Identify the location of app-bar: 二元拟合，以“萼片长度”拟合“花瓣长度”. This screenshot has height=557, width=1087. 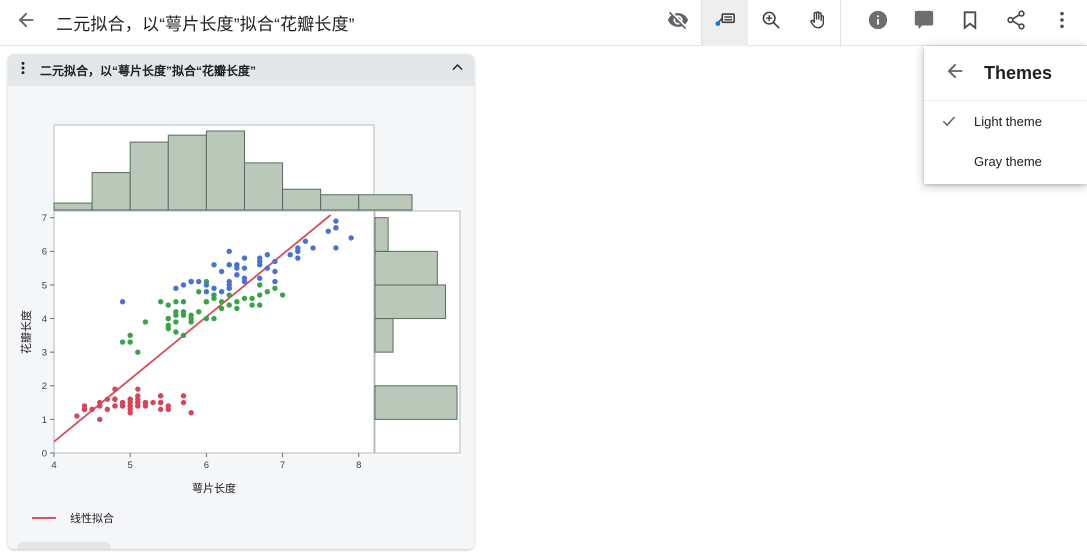
(543, 23).